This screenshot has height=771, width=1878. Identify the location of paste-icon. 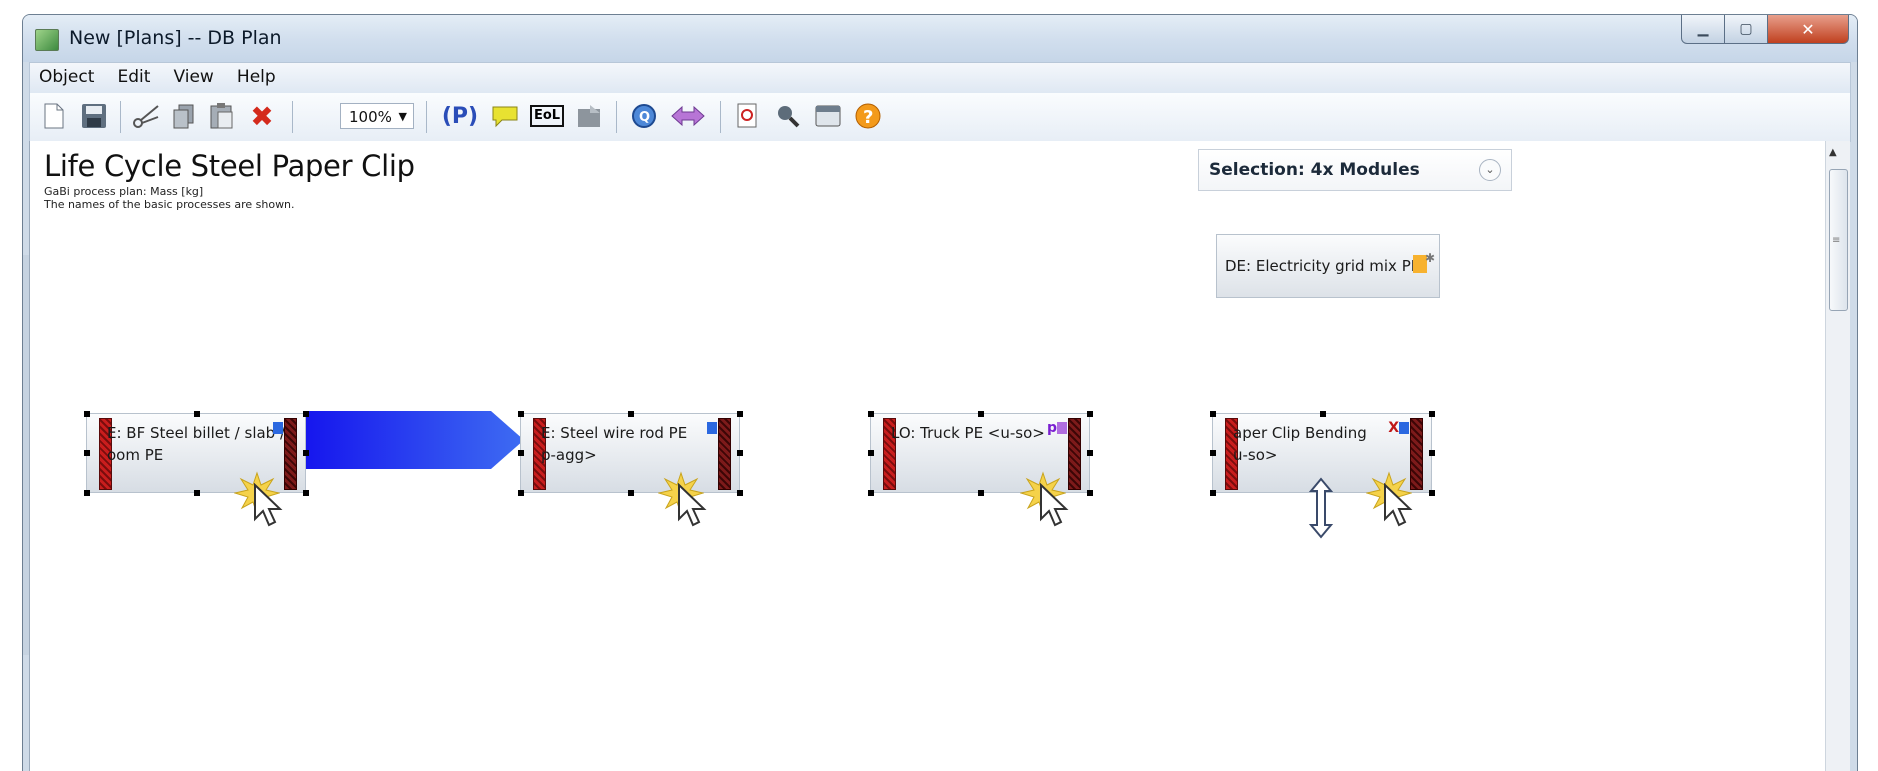
(222, 116).